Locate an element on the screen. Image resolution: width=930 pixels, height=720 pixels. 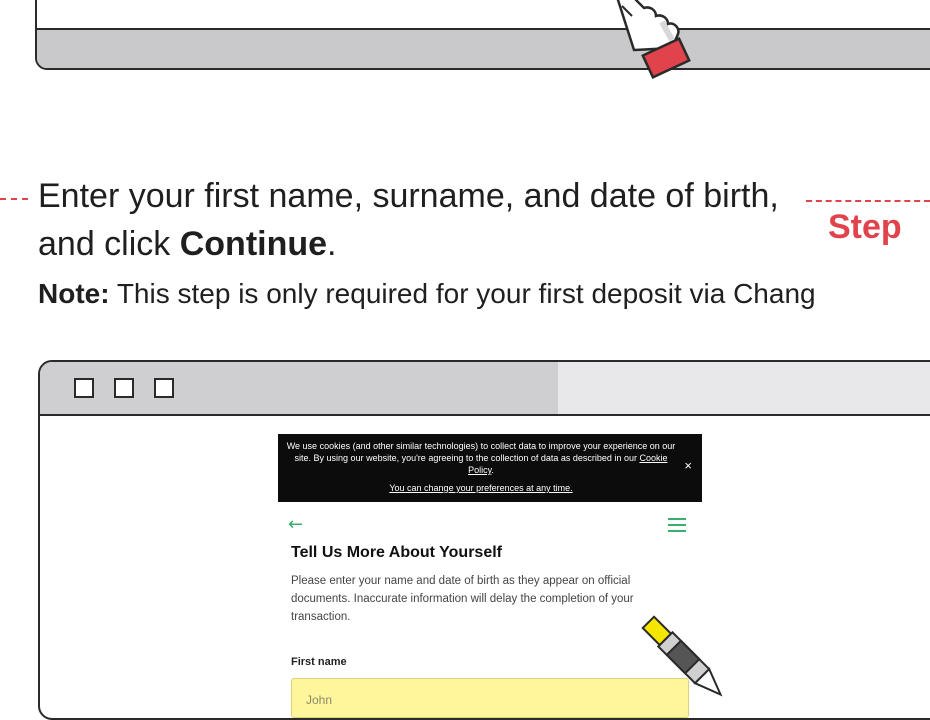
close-icon: × is located at coordinates (688, 465).